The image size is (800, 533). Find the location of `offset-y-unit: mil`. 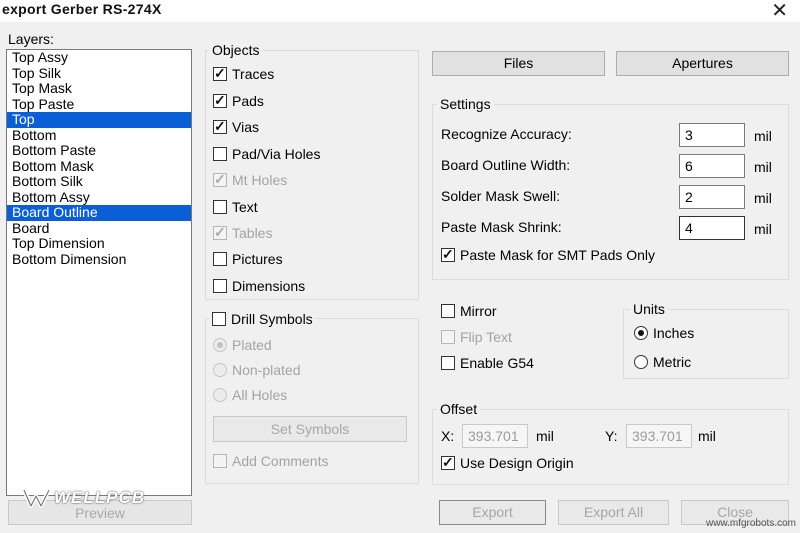

offset-y-unit: mil is located at coordinates (707, 436).